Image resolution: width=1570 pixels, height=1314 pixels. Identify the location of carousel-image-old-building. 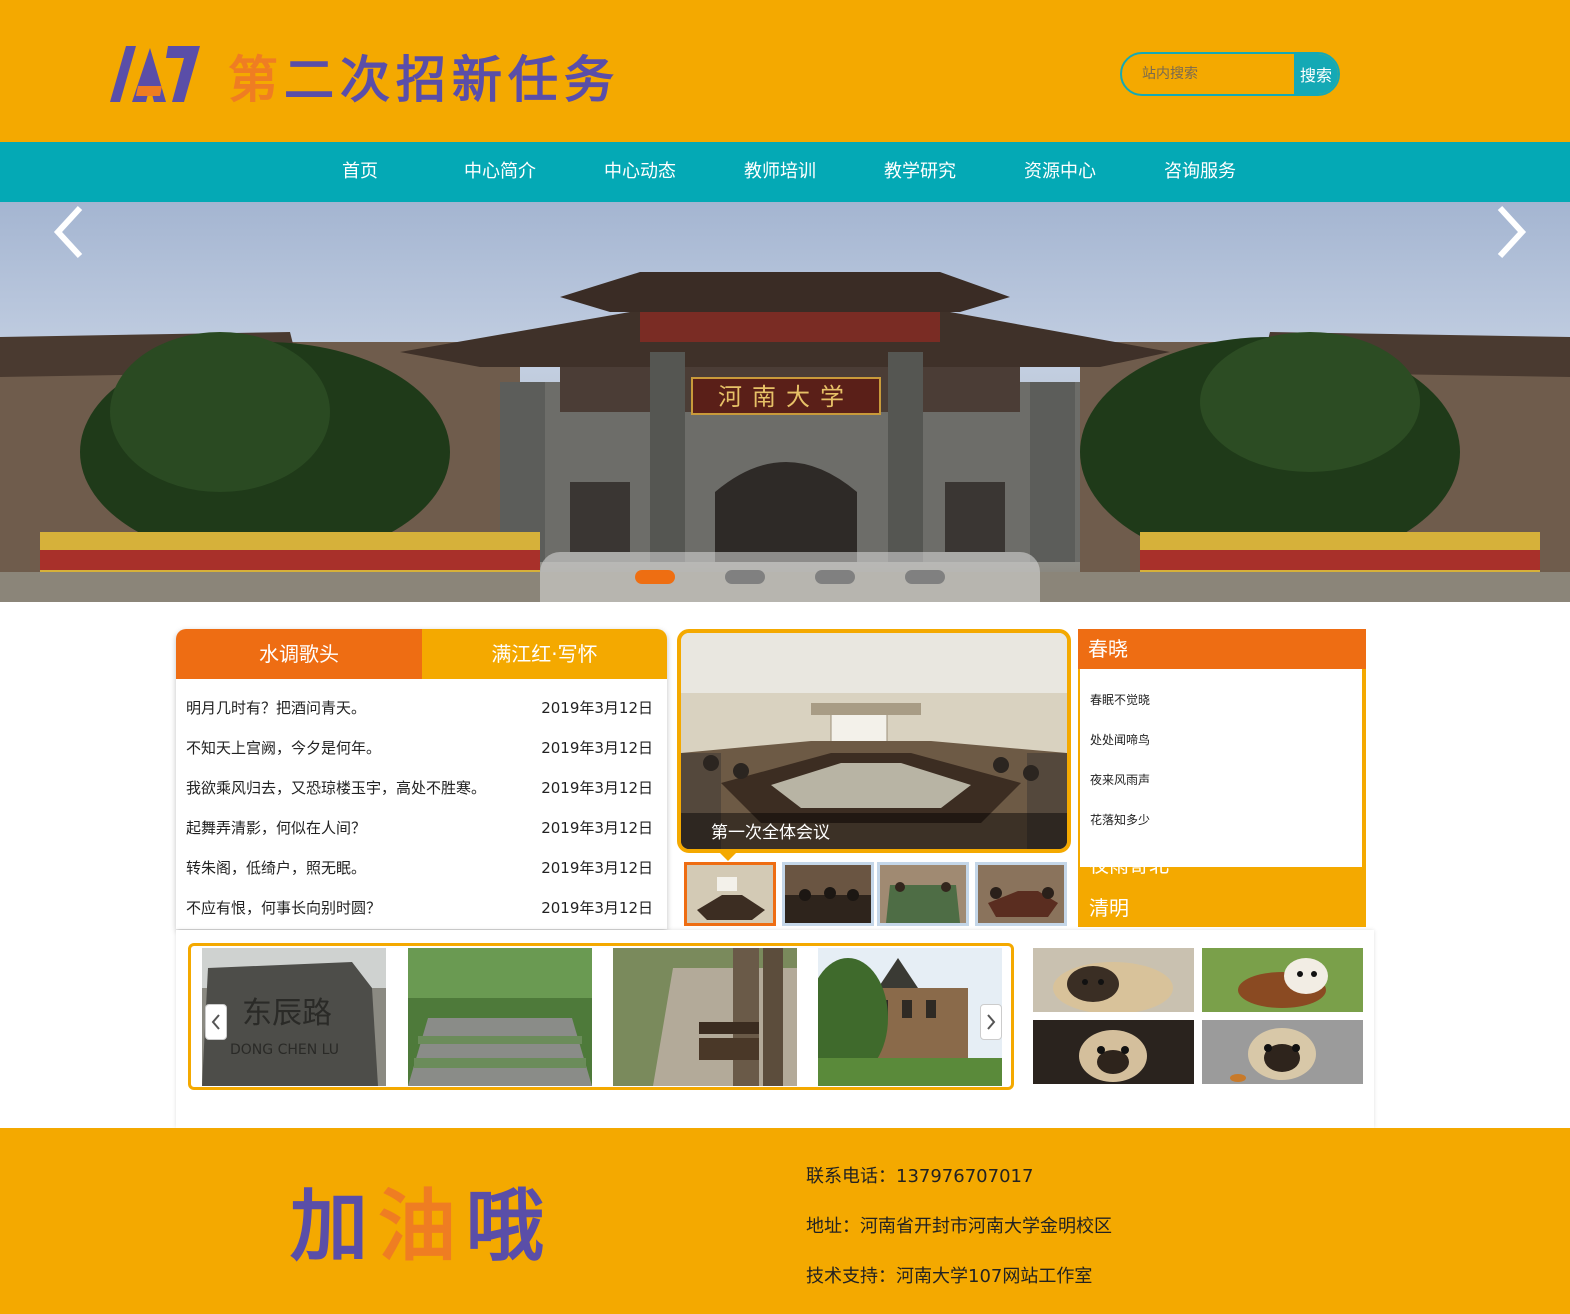
(910, 1017).